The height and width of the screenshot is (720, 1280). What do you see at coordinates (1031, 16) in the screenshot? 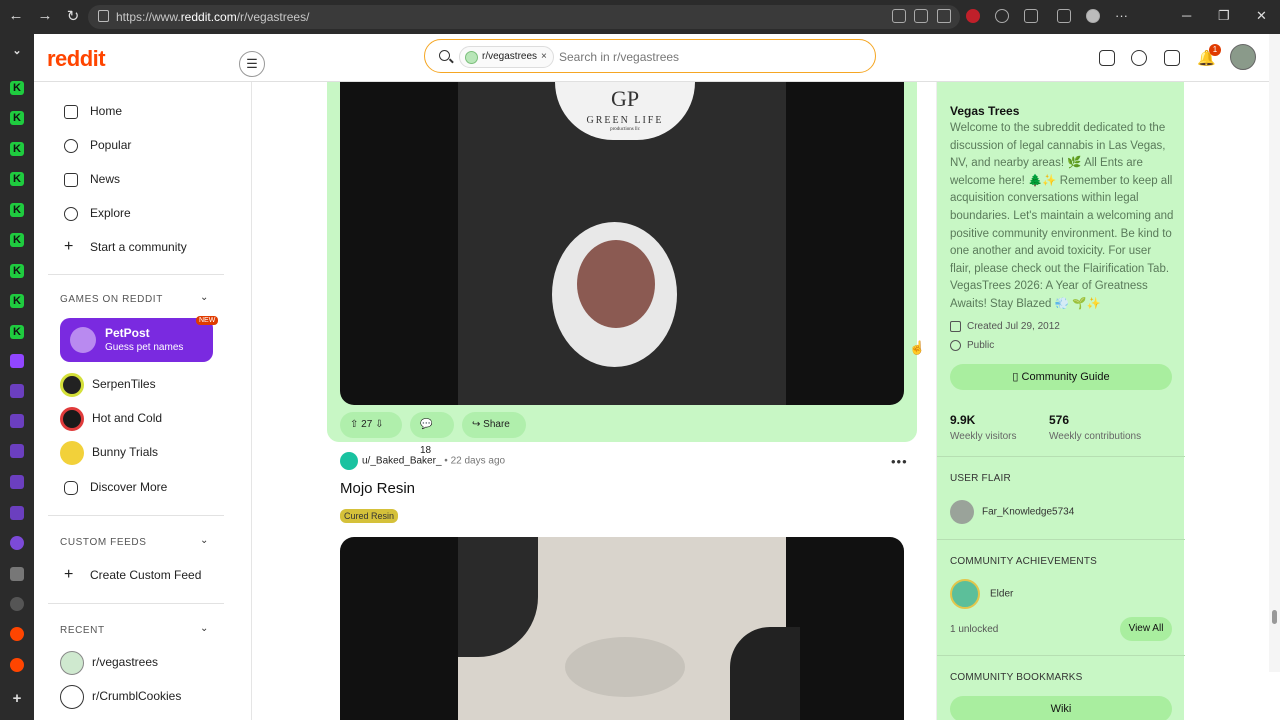
I see `extensions-icon` at bounding box center [1031, 16].